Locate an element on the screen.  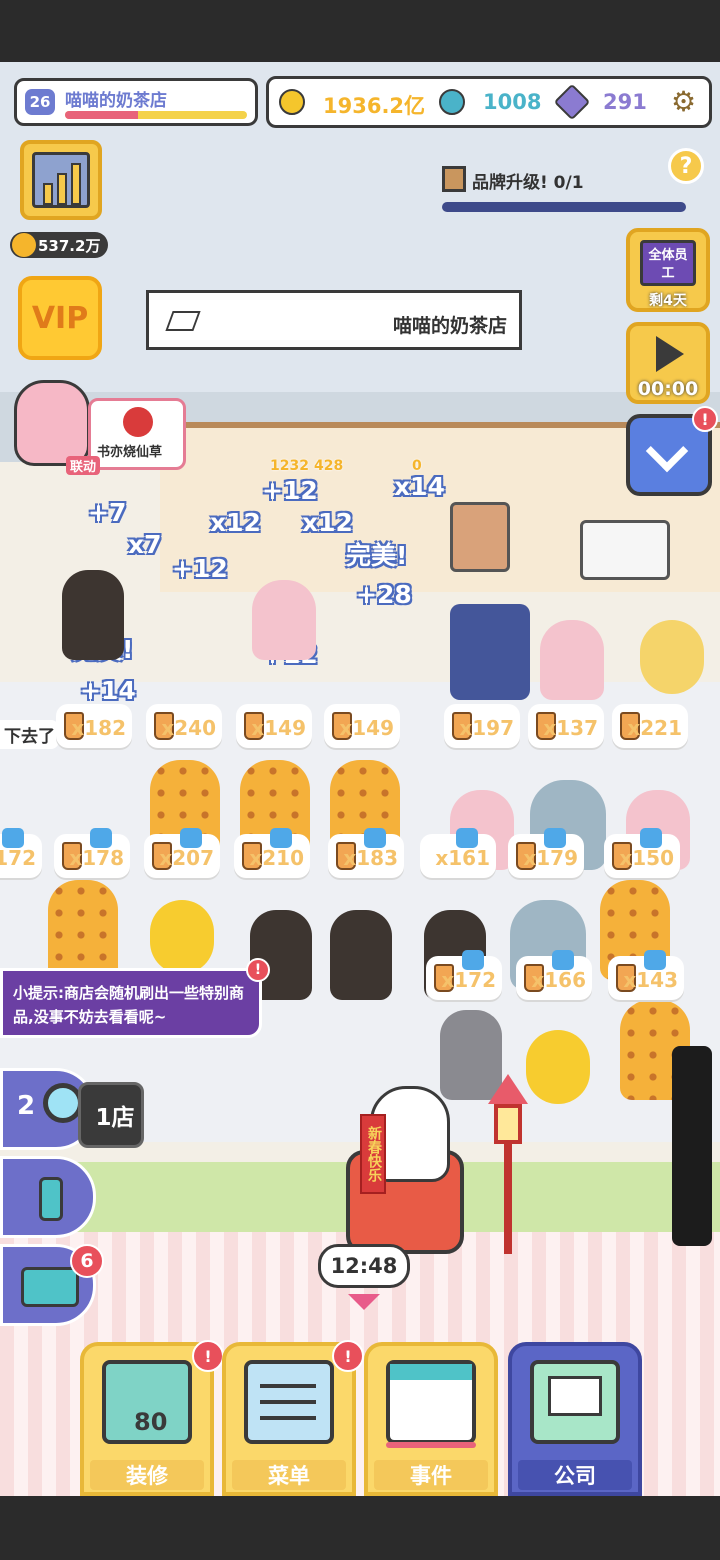
cup-tool-button is located at coordinates (48, 1197).